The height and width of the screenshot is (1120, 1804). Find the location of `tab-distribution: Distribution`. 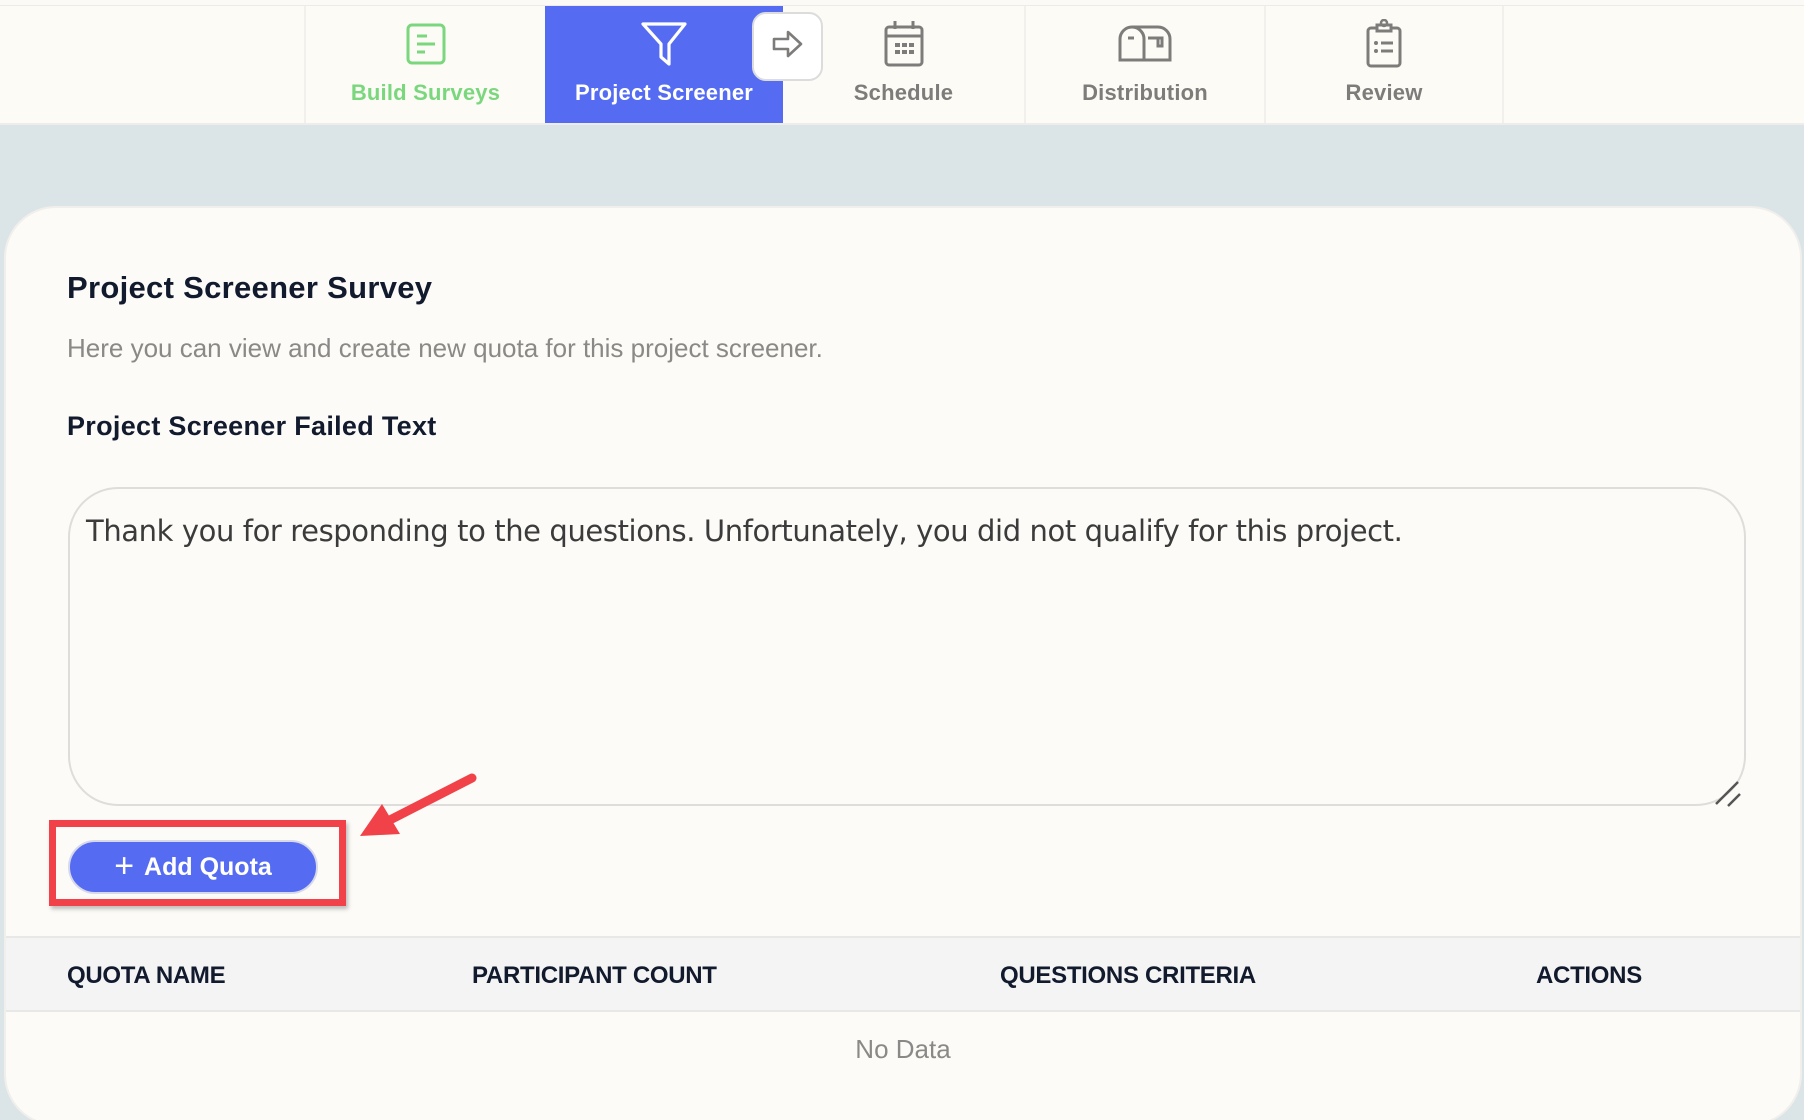

tab-distribution: Distribution is located at coordinates (1144, 64).